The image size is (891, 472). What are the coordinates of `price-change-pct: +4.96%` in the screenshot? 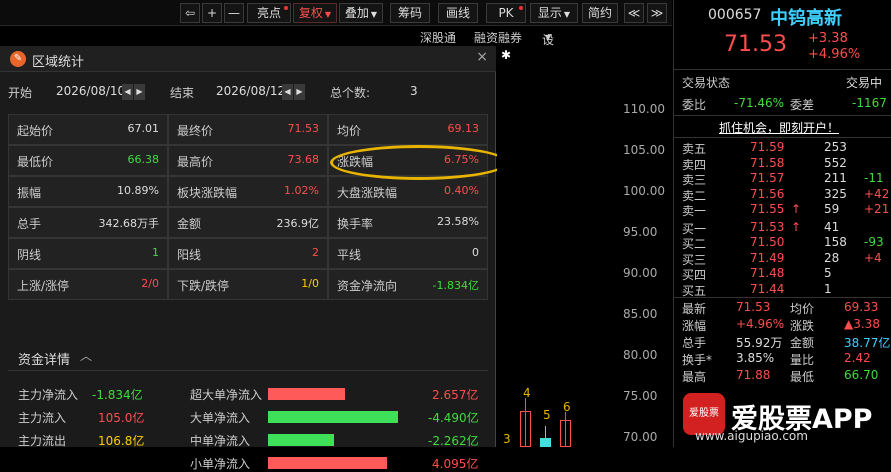 It's located at (834, 54).